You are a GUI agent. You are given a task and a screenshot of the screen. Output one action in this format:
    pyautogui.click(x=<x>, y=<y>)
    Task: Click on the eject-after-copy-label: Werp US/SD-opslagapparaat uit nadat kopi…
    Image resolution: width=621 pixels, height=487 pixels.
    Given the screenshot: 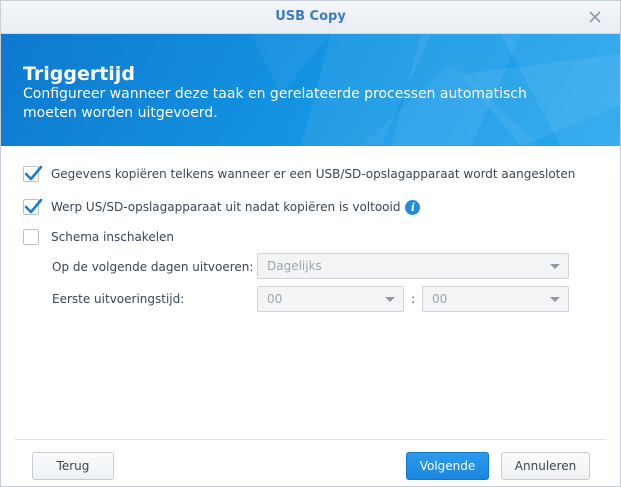 What is the action you would take?
    pyautogui.click(x=226, y=207)
    